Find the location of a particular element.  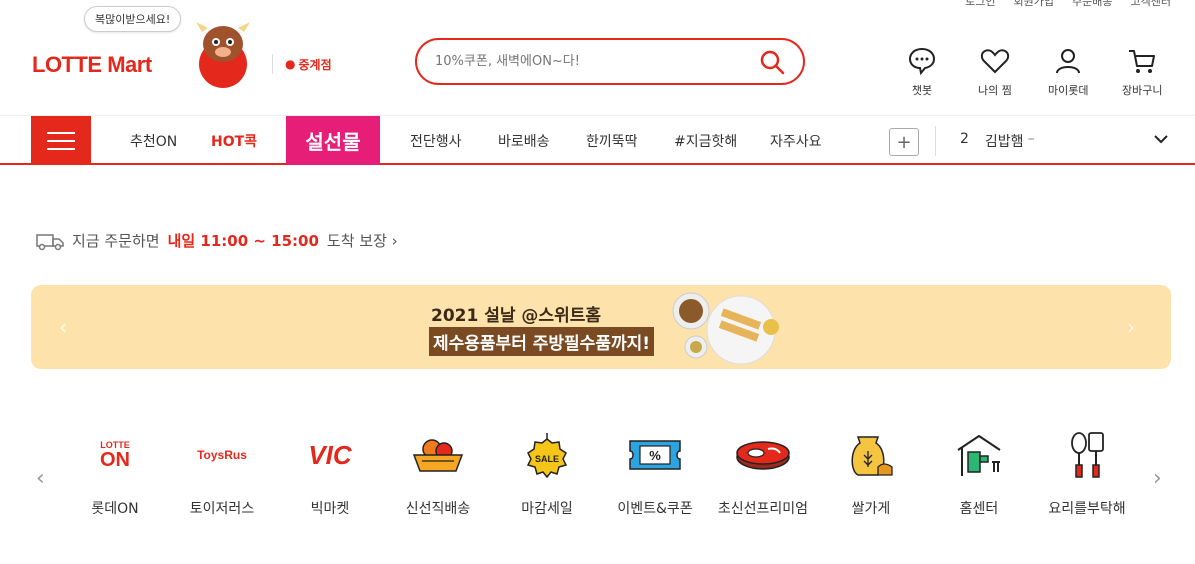

category-prev-arrow: ‹ is located at coordinates (40, 478).